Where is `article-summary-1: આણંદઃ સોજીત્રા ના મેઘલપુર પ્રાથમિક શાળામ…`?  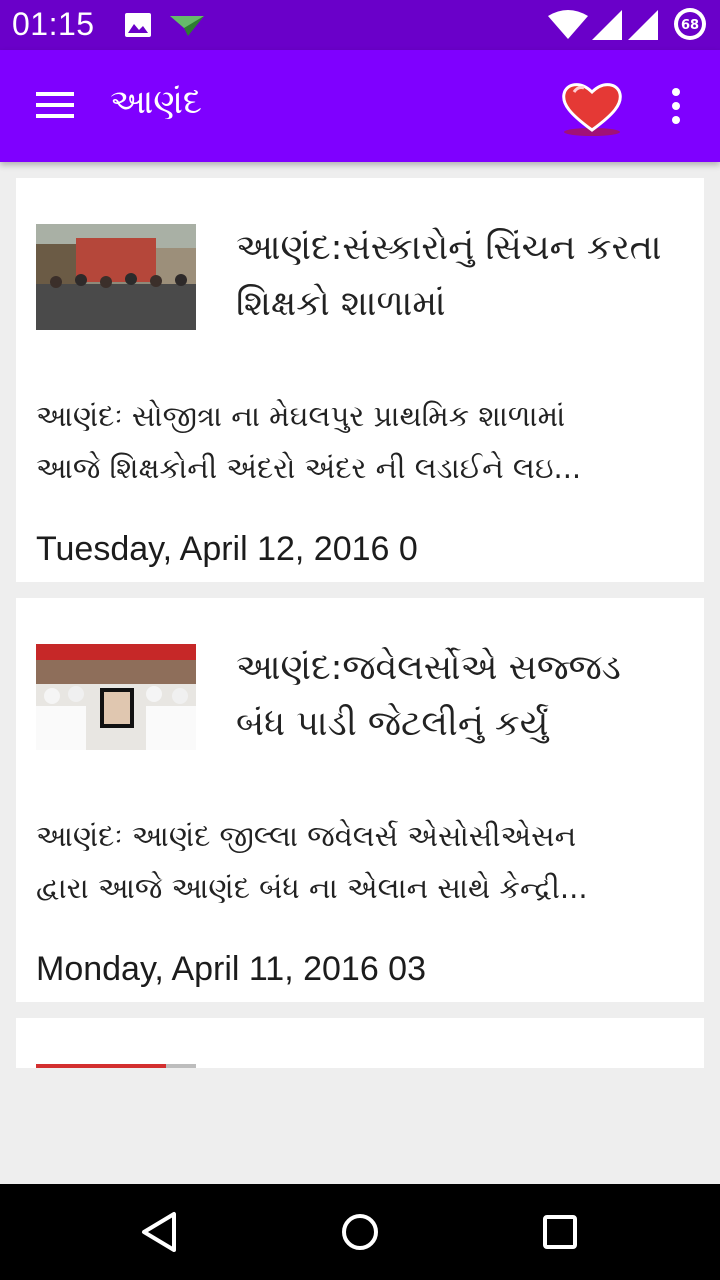 article-summary-1: આણંદઃ સોજીત્રા ના મેઘલપુર પ્રાથમિક શાળામ… is located at coordinates (361, 442).